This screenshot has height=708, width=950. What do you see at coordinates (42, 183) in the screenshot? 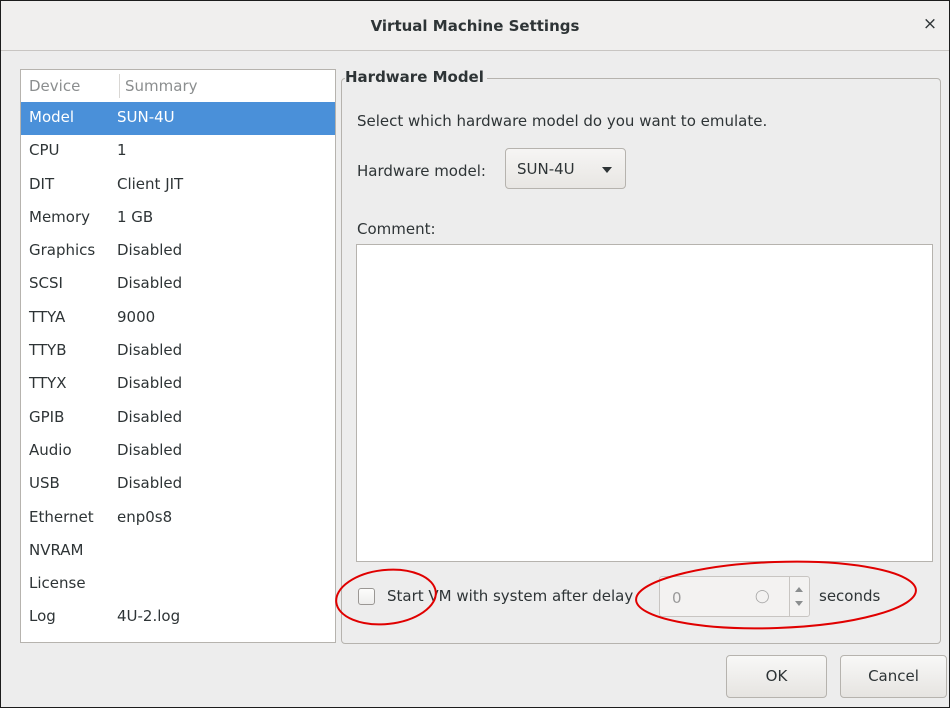
I see `device-name: DIT` at bounding box center [42, 183].